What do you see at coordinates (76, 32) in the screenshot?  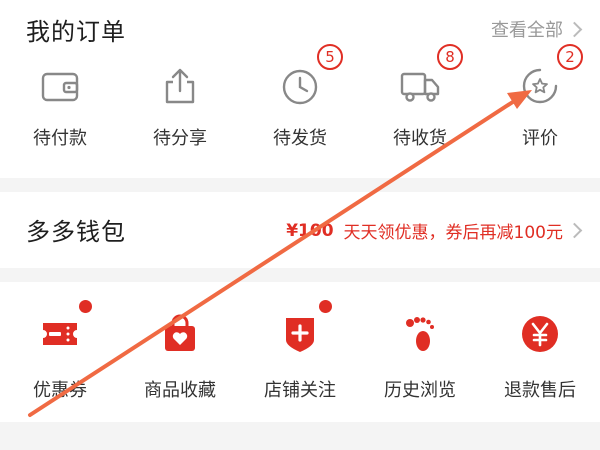 I see `orders-title: 我的订单` at bounding box center [76, 32].